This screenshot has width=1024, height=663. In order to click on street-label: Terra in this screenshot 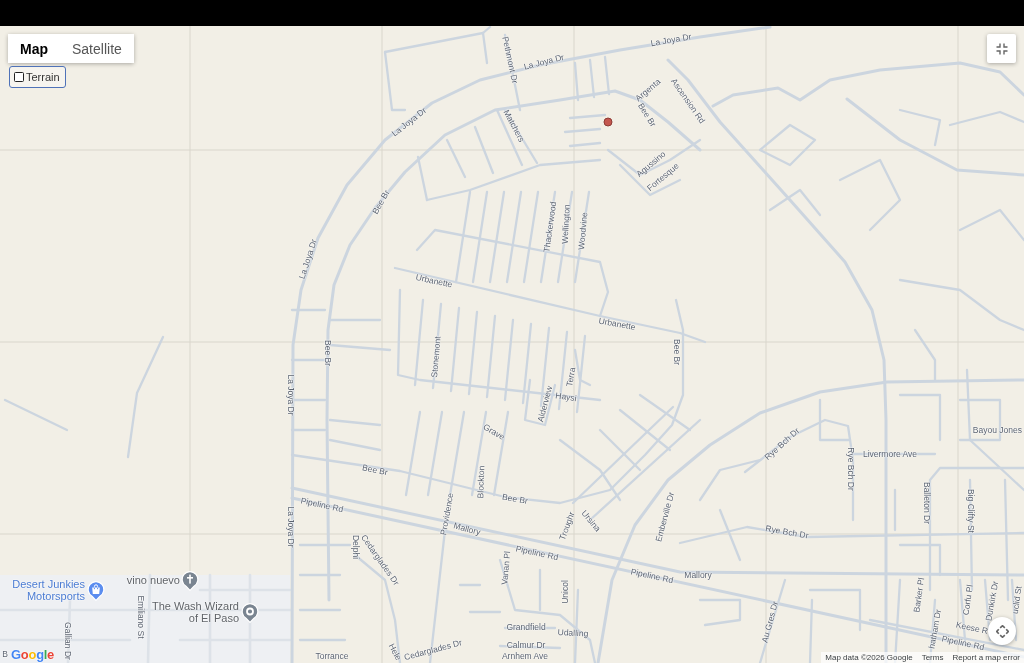, I will do `click(571, 377)`.